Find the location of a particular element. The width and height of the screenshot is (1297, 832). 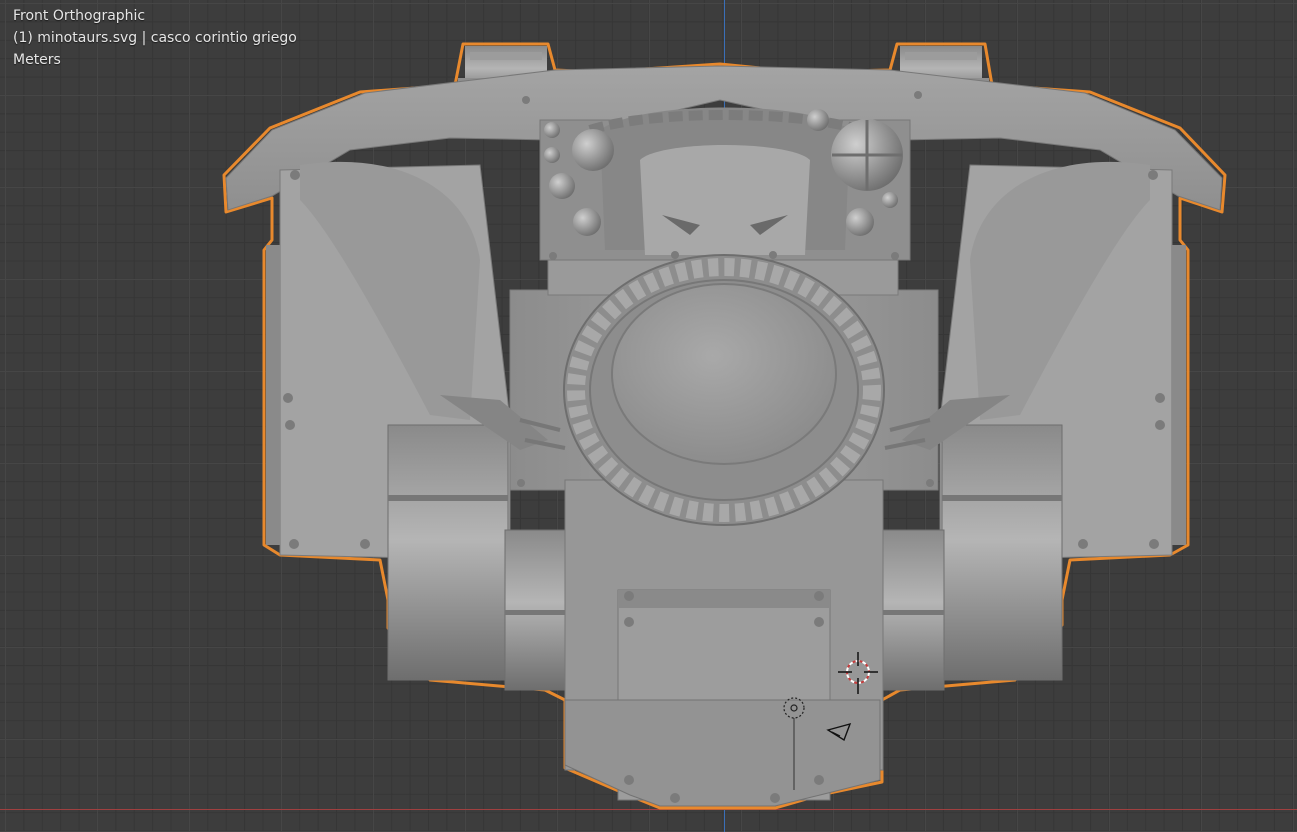

shield-medallion is located at coordinates (724, 390).